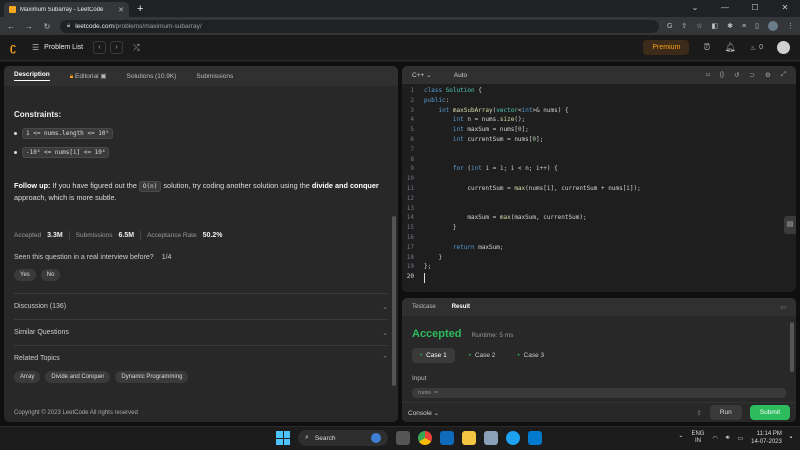 The image size is (800, 450). I want to click on code-line: 5 int maxSum = nums[0];, so click(469, 130).